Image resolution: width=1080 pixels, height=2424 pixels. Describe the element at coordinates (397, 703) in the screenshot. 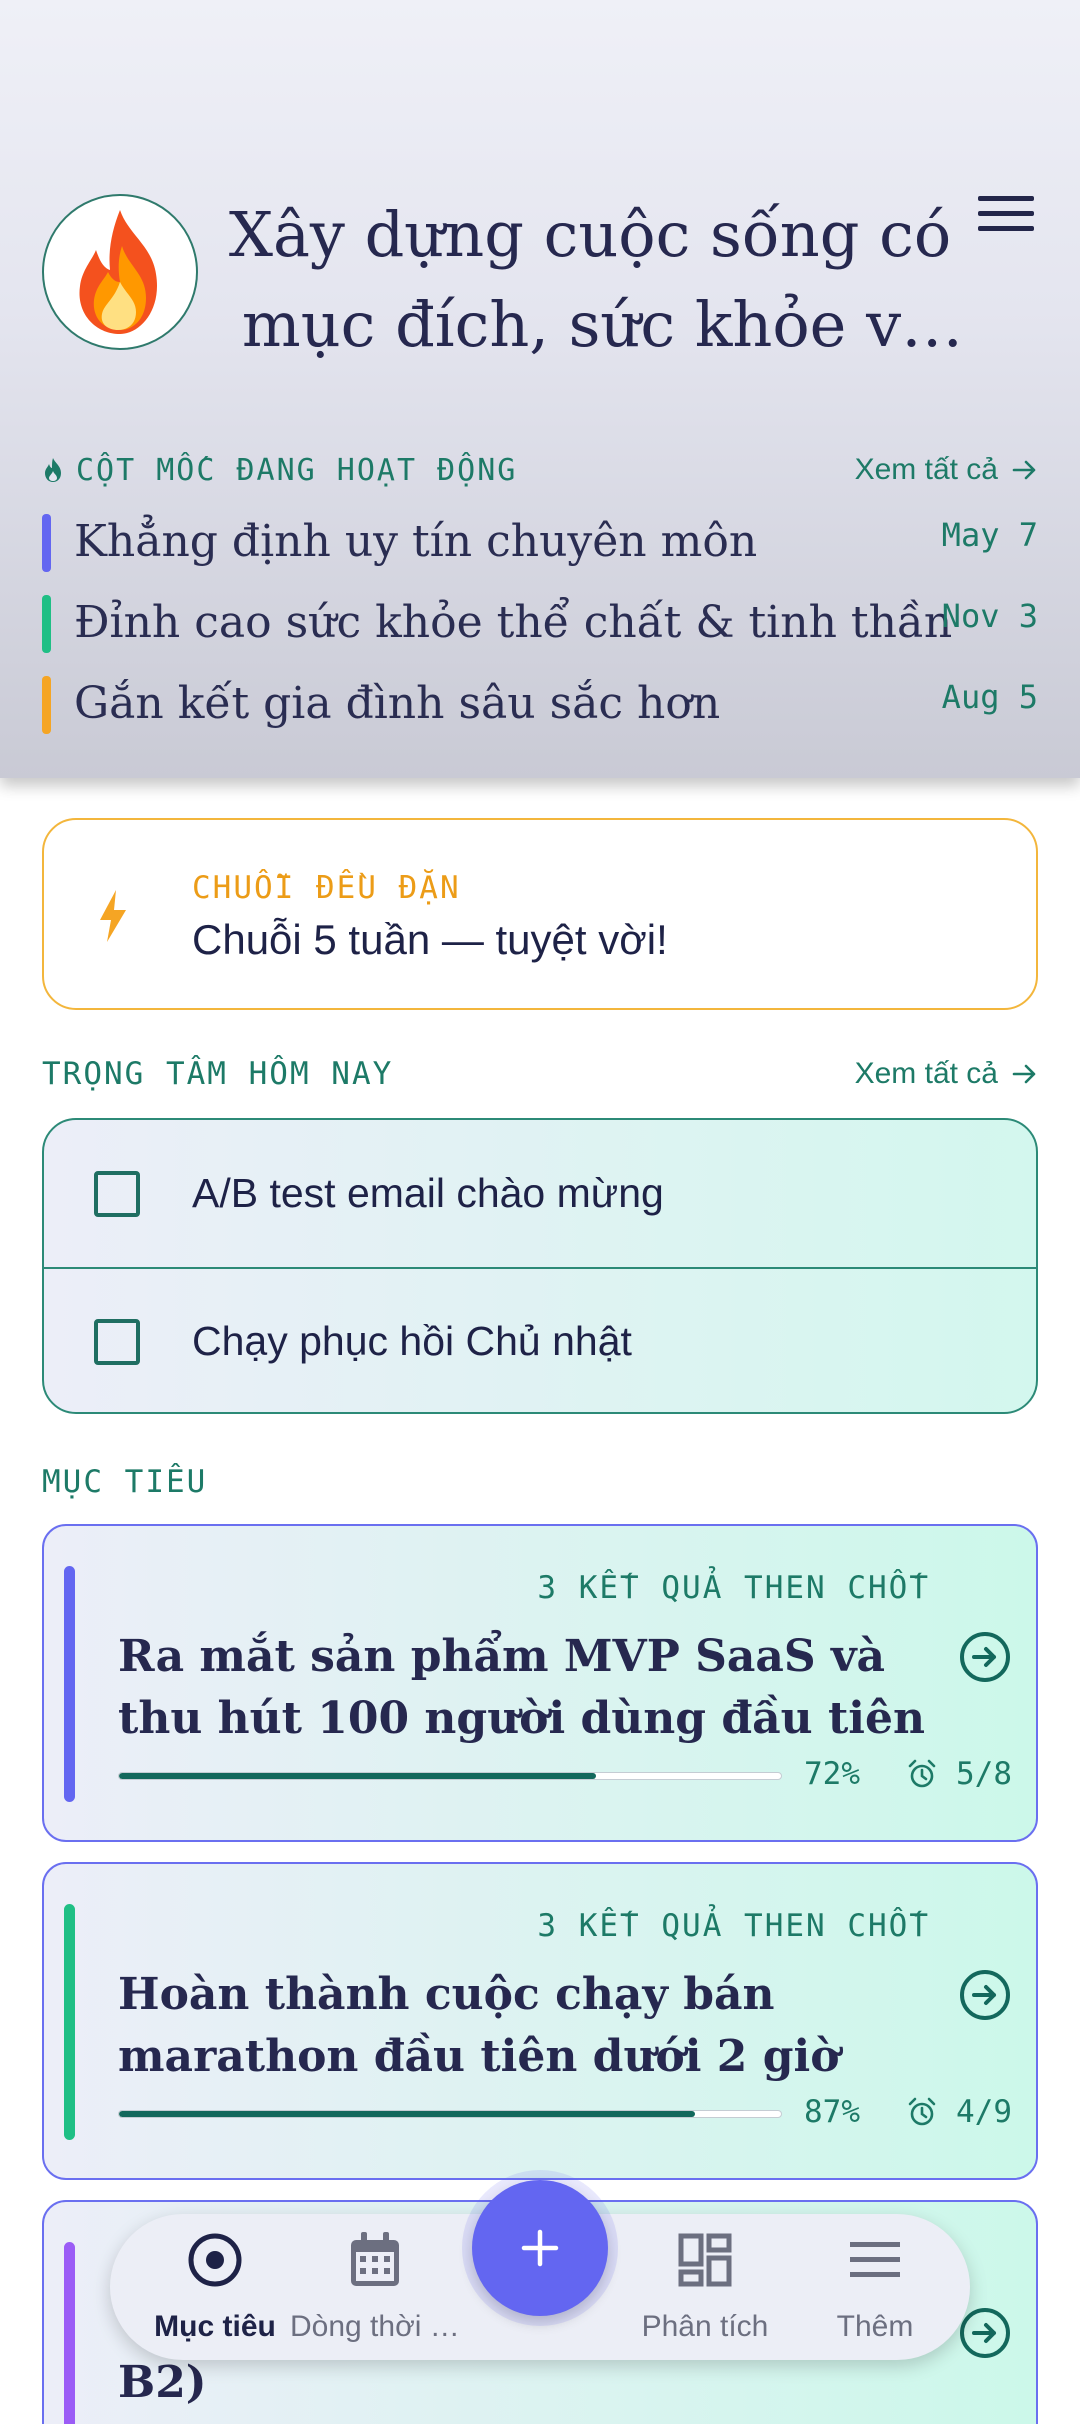

I see `milestone-title: Gắn kết gia đình sâu sắc hơn` at that location.